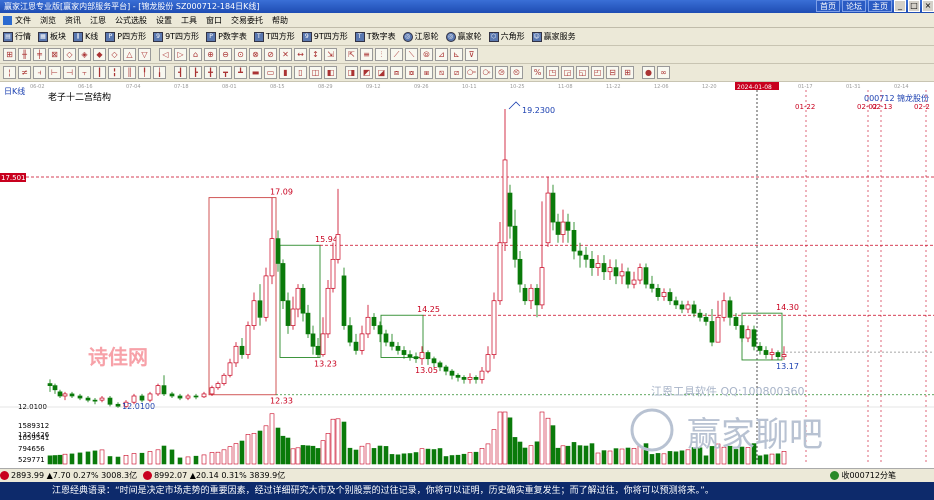  What do you see at coordinates (396, 54) in the screenshot?
I see `drawing-tool-icon: ⟋` at bounding box center [396, 54].